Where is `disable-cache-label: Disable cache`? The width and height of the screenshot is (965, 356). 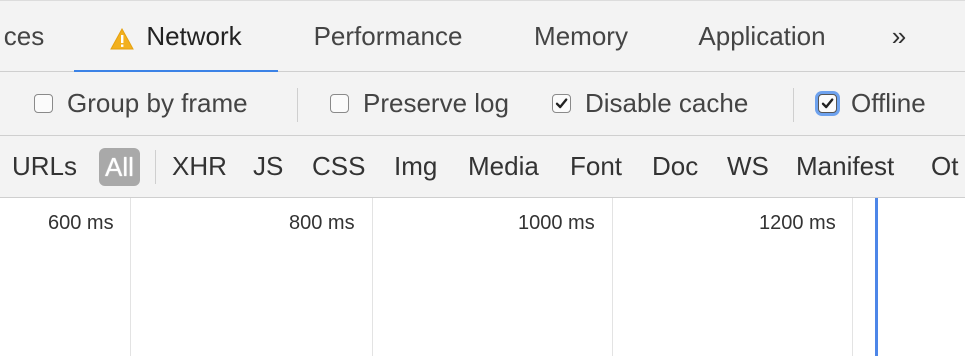
disable-cache-label: Disable cache is located at coordinates (667, 103).